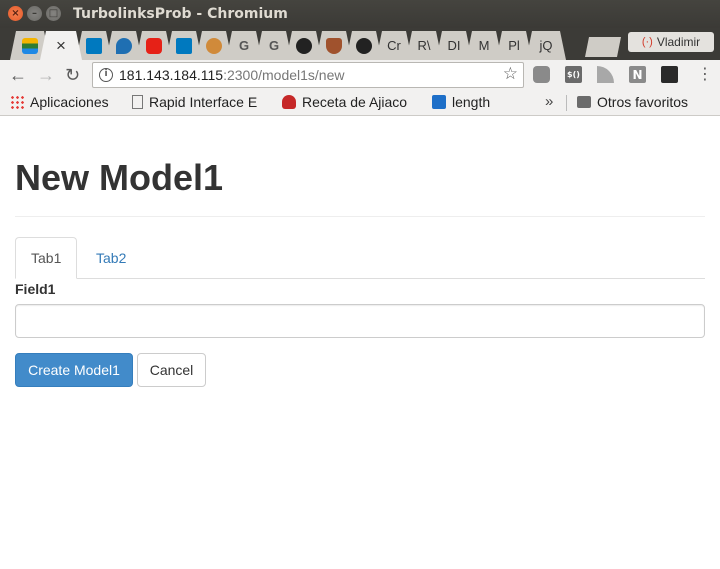 This screenshot has height=569, width=720. I want to click on badger-icon, so click(334, 46).